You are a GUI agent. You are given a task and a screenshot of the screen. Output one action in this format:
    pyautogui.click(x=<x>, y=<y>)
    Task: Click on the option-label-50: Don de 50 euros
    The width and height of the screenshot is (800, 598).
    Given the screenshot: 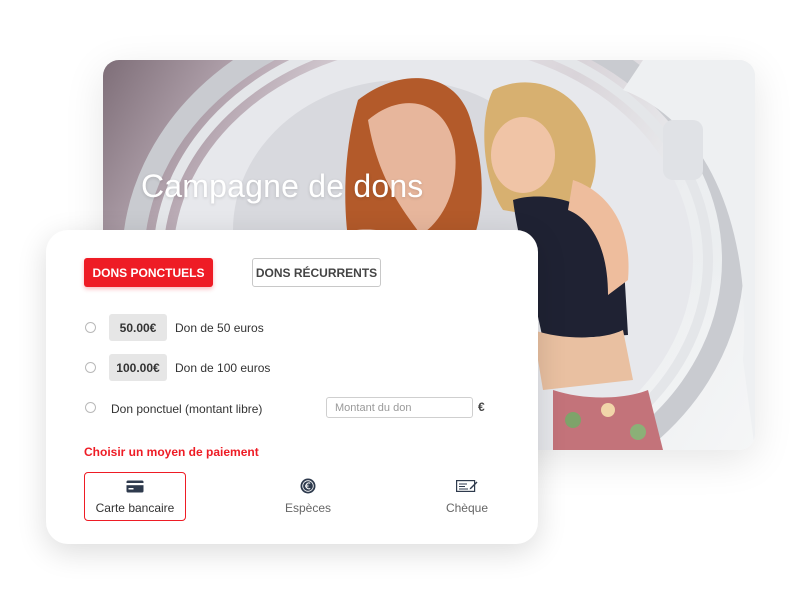 What is the action you would take?
    pyautogui.click(x=219, y=328)
    